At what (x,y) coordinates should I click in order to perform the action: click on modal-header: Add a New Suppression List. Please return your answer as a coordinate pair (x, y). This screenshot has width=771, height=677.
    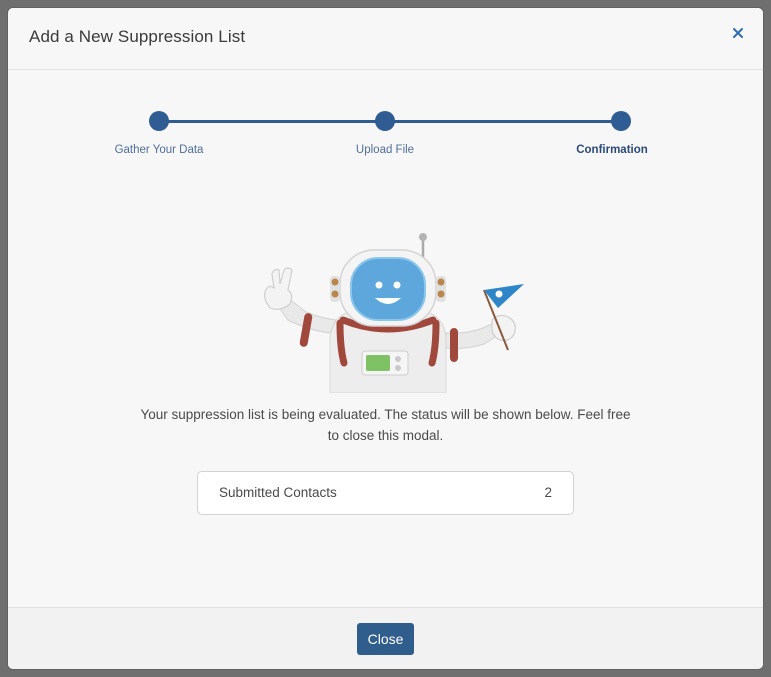
    Looking at the image, I should click on (385, 39).